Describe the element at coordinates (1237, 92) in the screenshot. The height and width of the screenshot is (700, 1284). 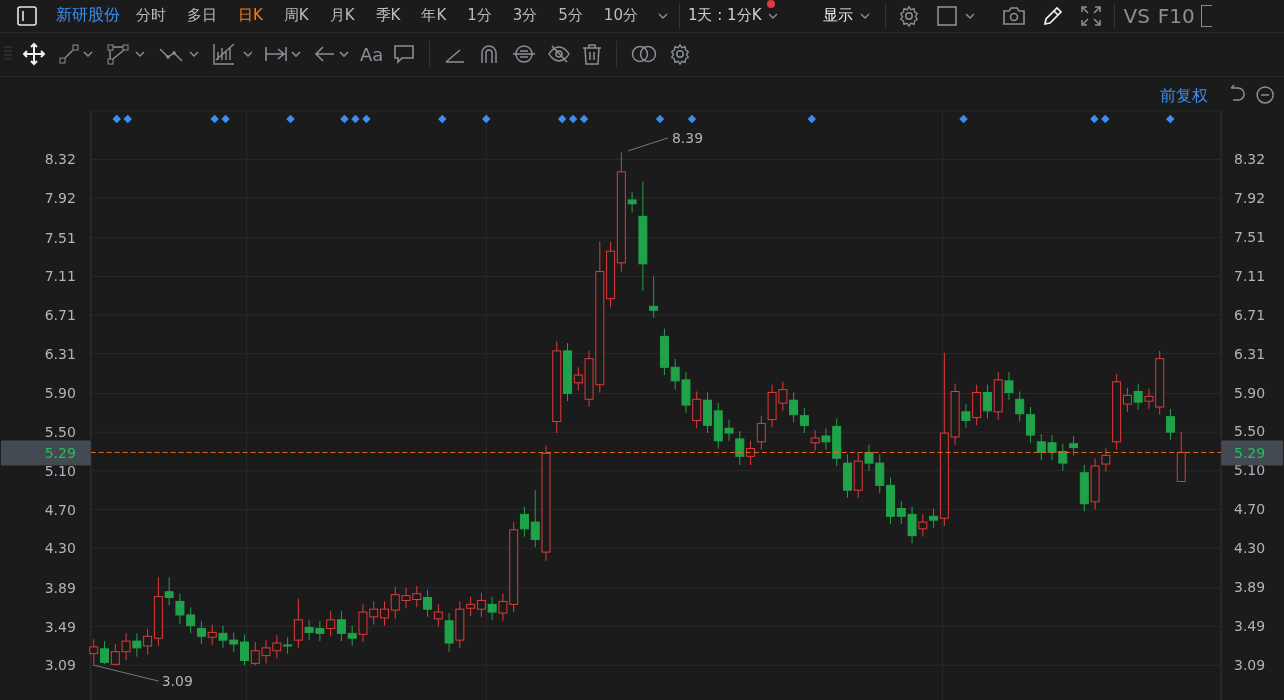
I see `undo-icon` at that location.